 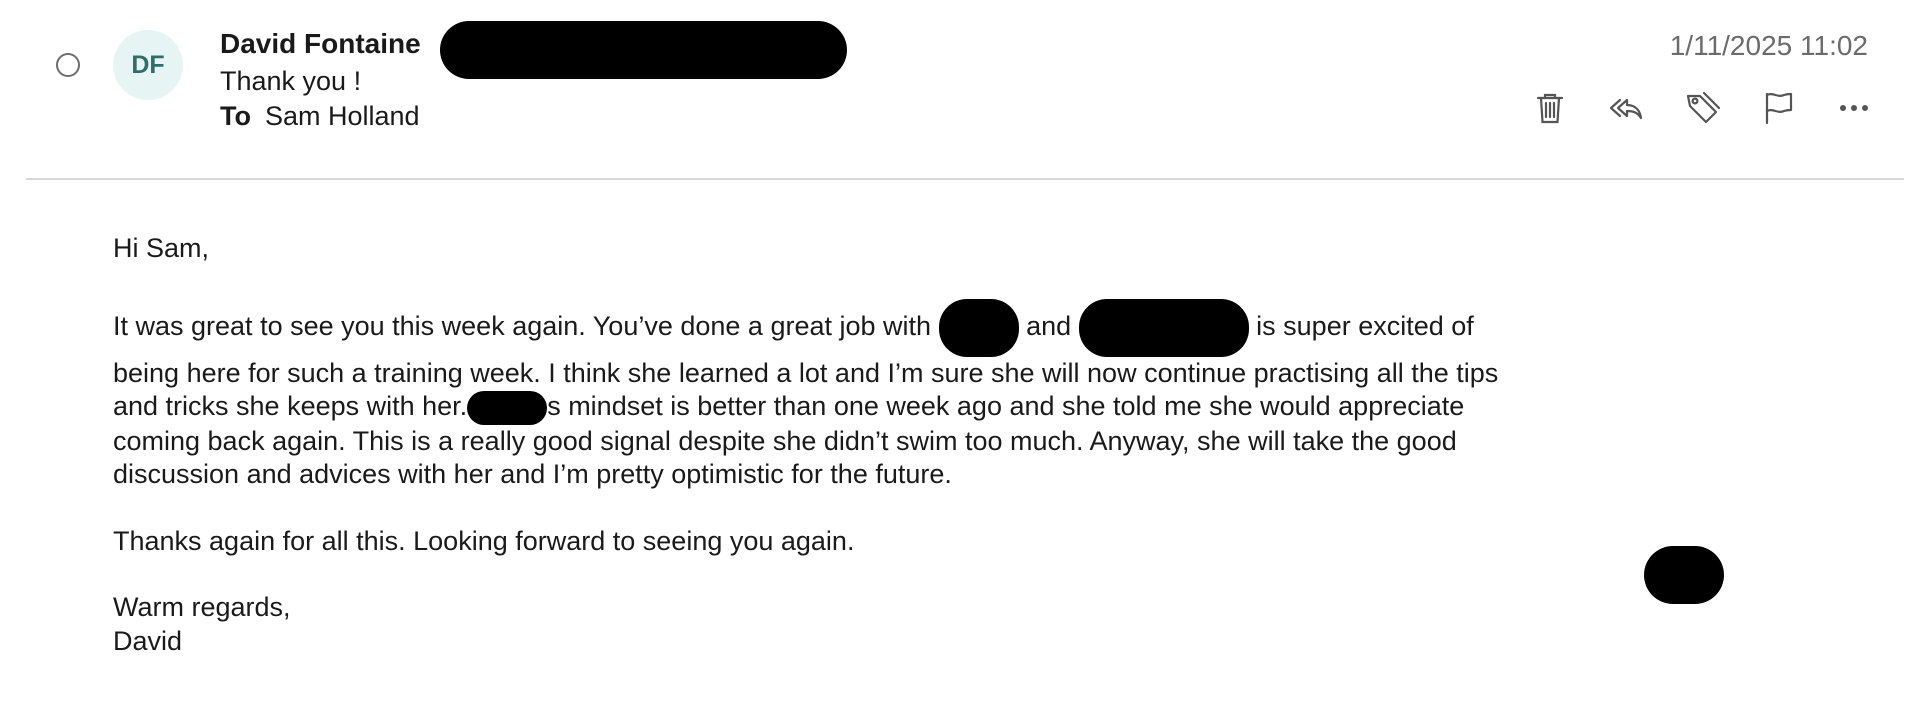 I want to click on delete-button, so click(x=1550, y=108).